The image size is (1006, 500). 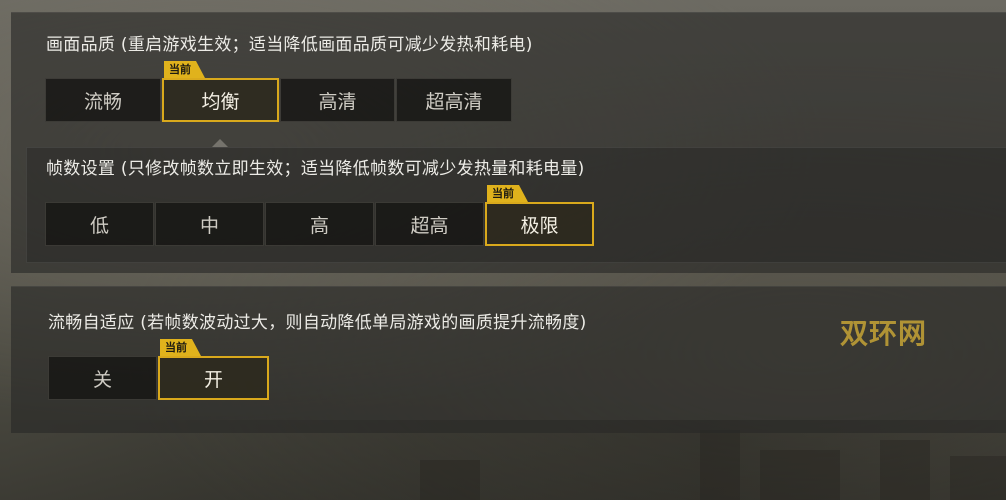 I want to click on graphics-quality-option-hd: 高清, so click(x=337, y=100).